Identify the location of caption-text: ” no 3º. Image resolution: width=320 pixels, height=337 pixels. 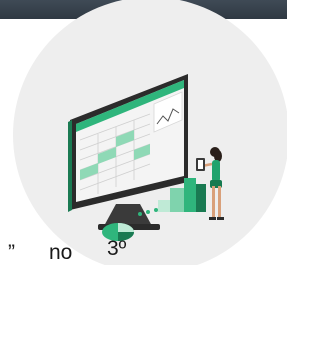
(143, 251).